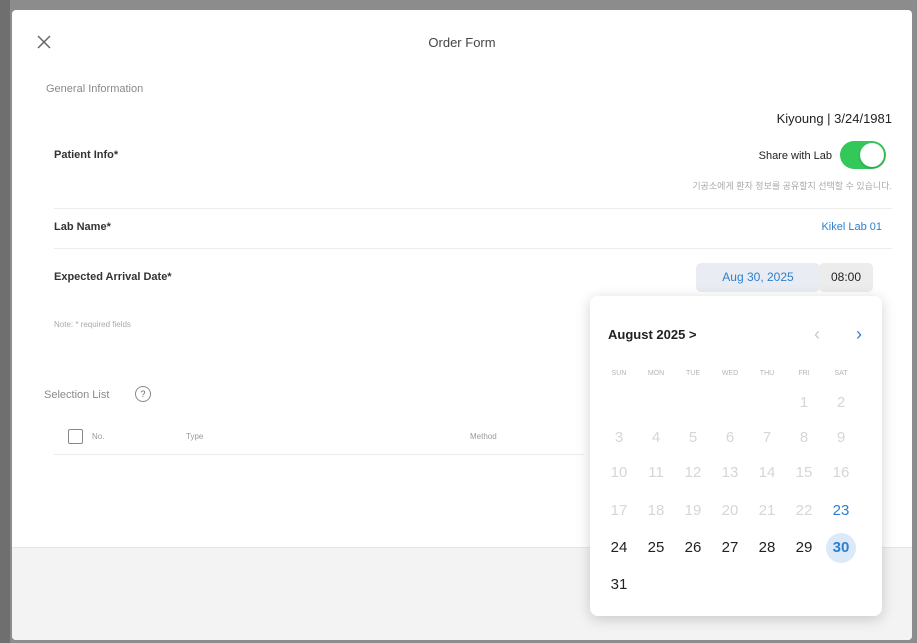  What do you see at coordinates (841, 403) in the screenshot?
I see `calendar-day: 2` at bounding box center [841, 403].